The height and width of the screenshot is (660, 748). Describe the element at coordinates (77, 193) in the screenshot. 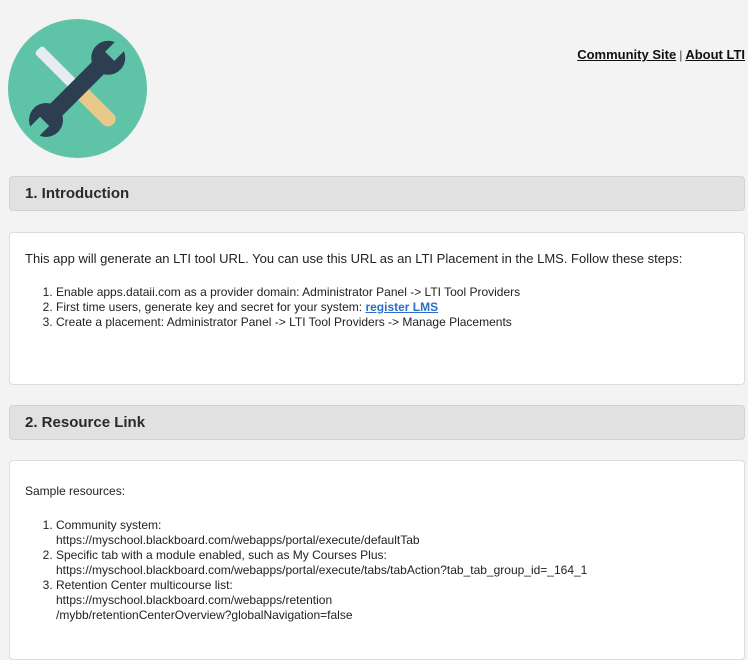

I see `introduction-title: 1. Introduction` at that location.